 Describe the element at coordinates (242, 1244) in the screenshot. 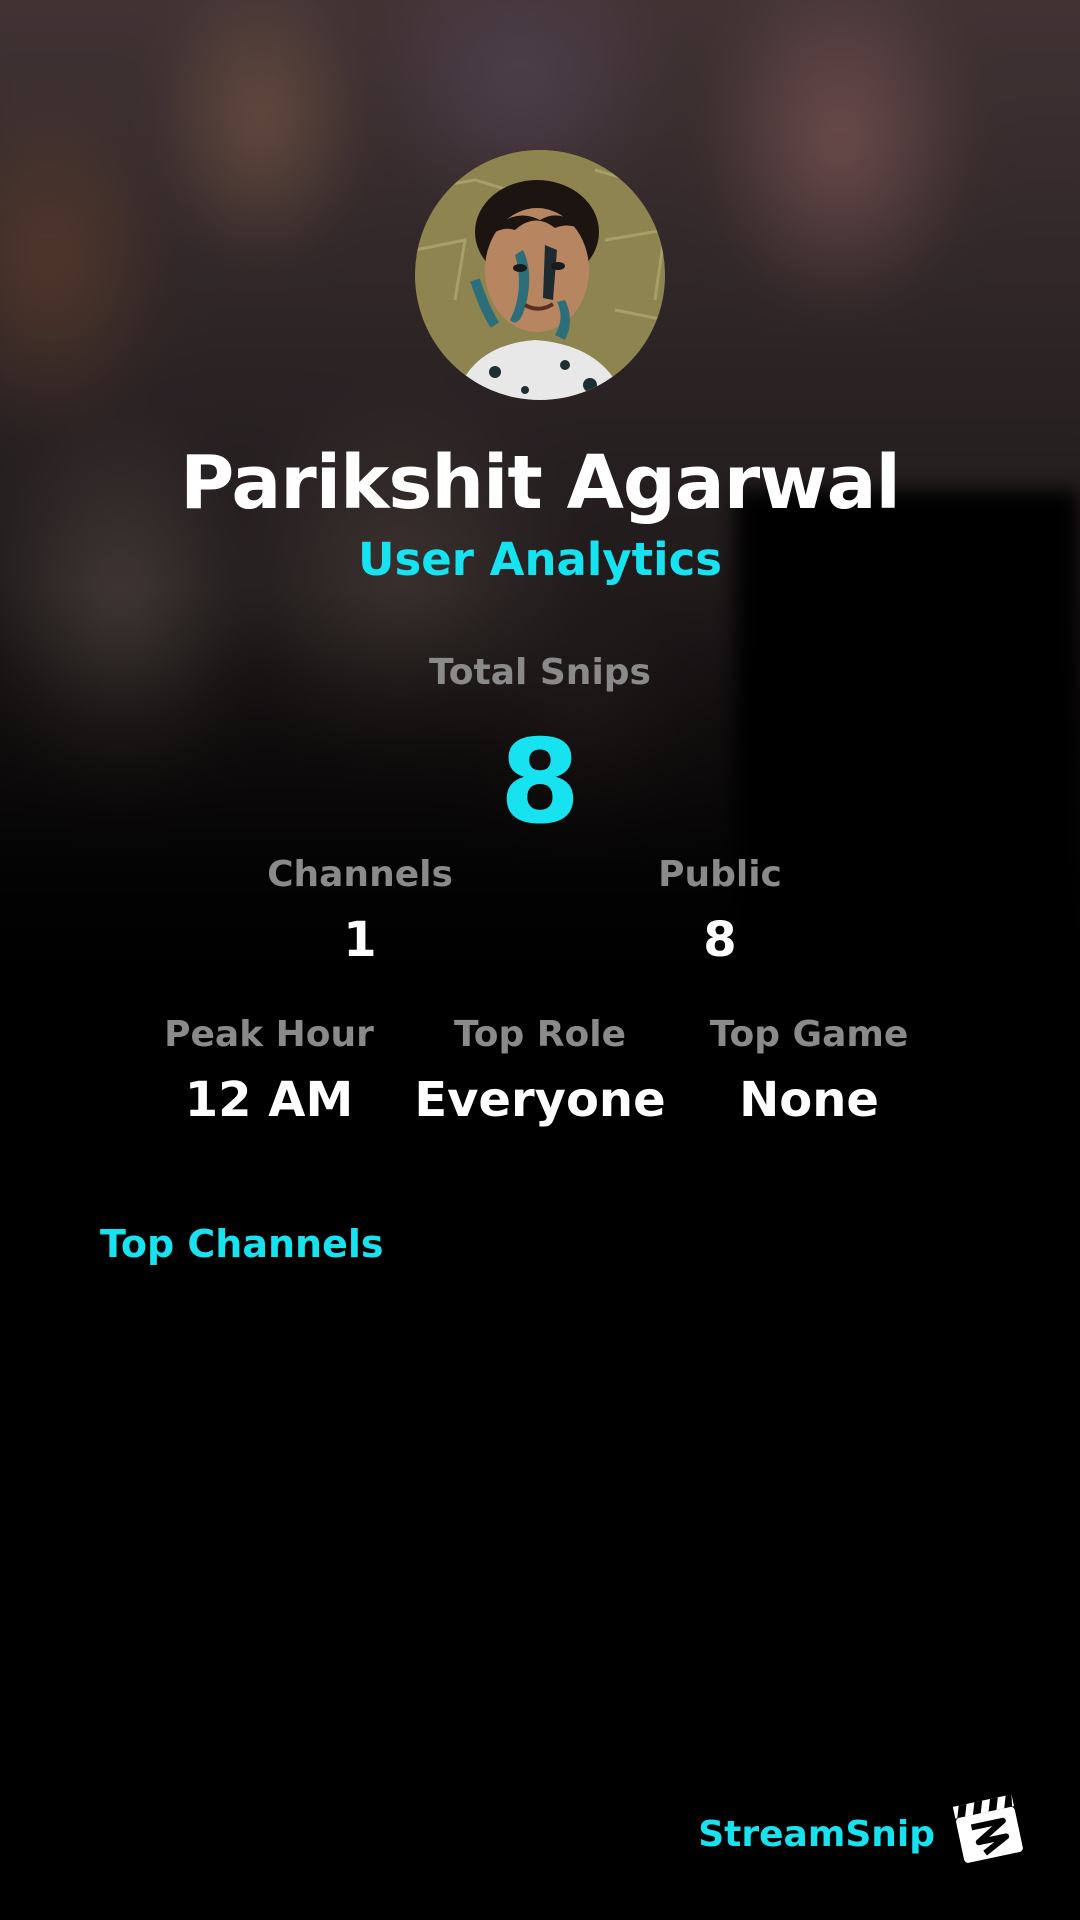

I see `top-channels-heading: Top Channels` at that location.